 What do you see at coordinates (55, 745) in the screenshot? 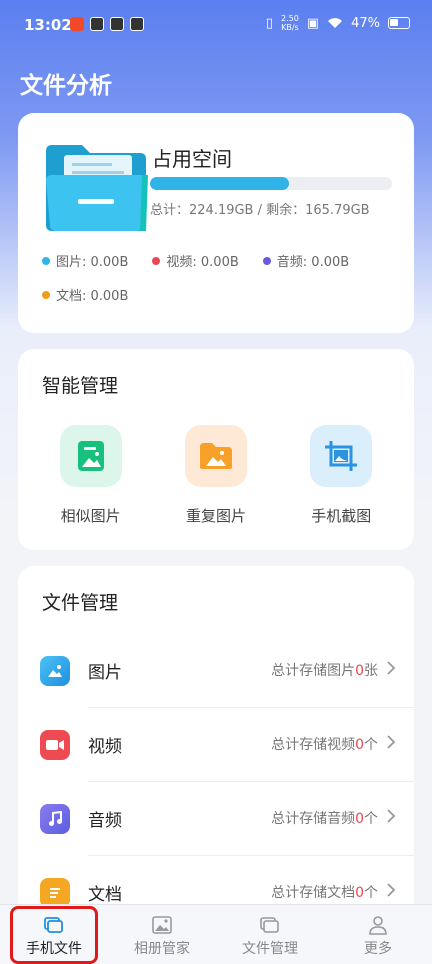
I see `video-icon` at bounding box center [55, 745].